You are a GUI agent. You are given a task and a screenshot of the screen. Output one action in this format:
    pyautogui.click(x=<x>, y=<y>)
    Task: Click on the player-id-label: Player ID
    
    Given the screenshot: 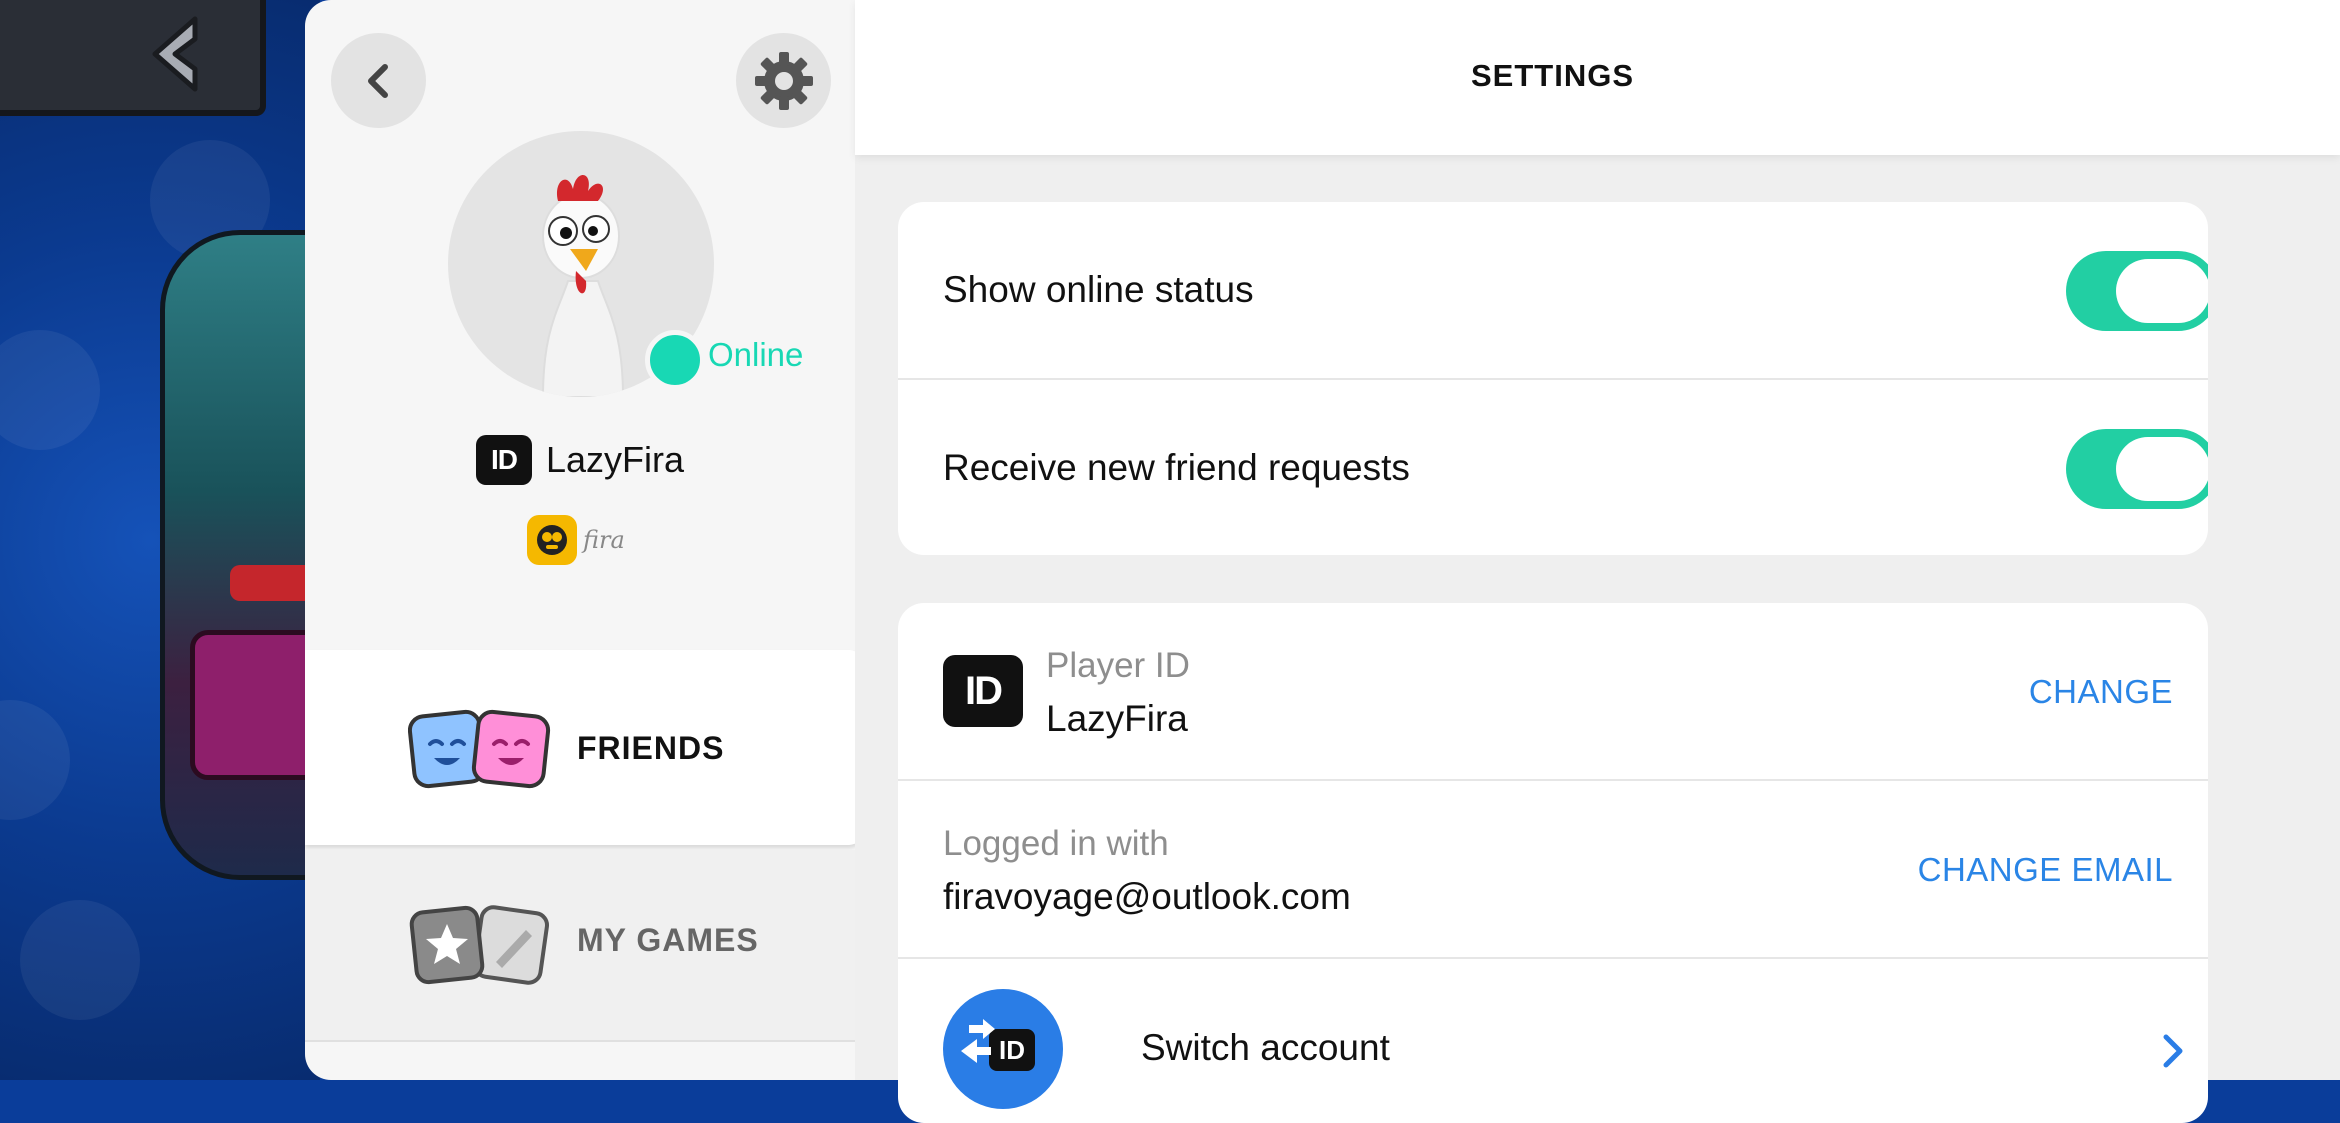 What is the action you would take?
    pyautogui.click(x=1118, y=665)
    